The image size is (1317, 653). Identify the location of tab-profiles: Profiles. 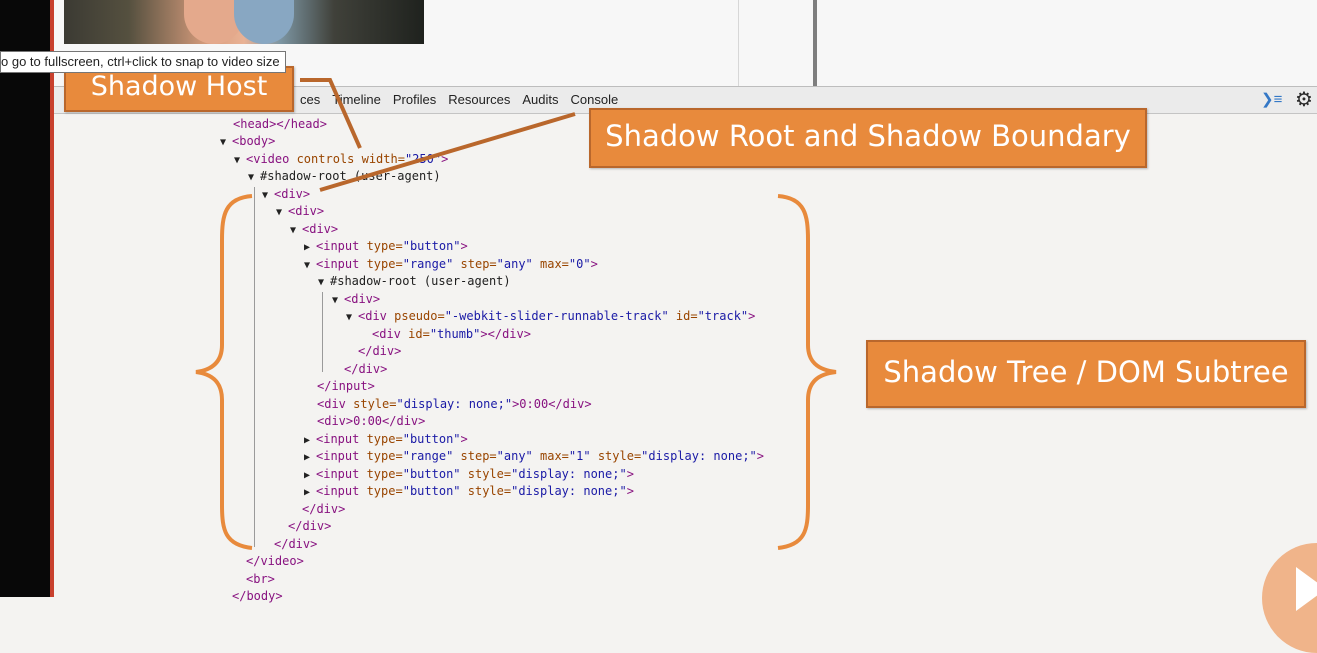
(414, 100).